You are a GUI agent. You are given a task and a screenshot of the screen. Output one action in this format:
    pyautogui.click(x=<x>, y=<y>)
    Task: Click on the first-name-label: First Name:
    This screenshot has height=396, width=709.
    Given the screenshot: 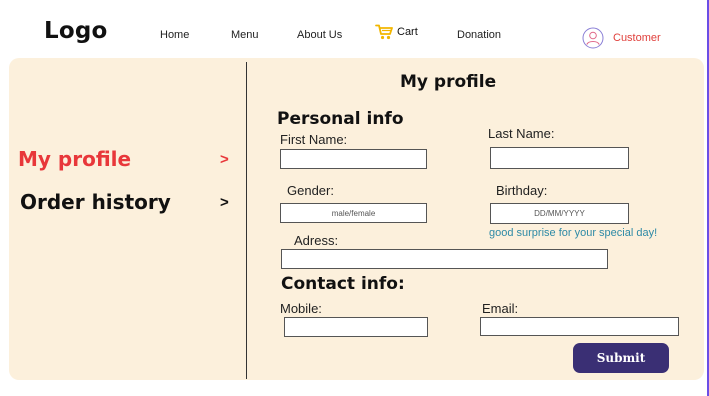 What is the action you would take?
    pyautogui.click(x=314, y=139)
    